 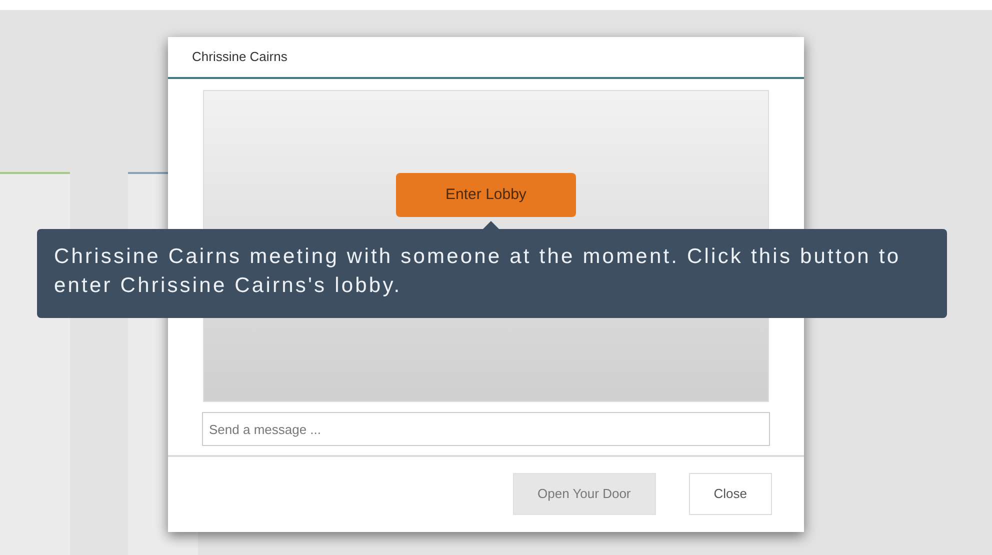 I want to click on tooltip-text: Chrissine Cairns meeting with someone at the moment. Click this button to enter Chrissine Cairns's lobby., so click(x=478, y=271).